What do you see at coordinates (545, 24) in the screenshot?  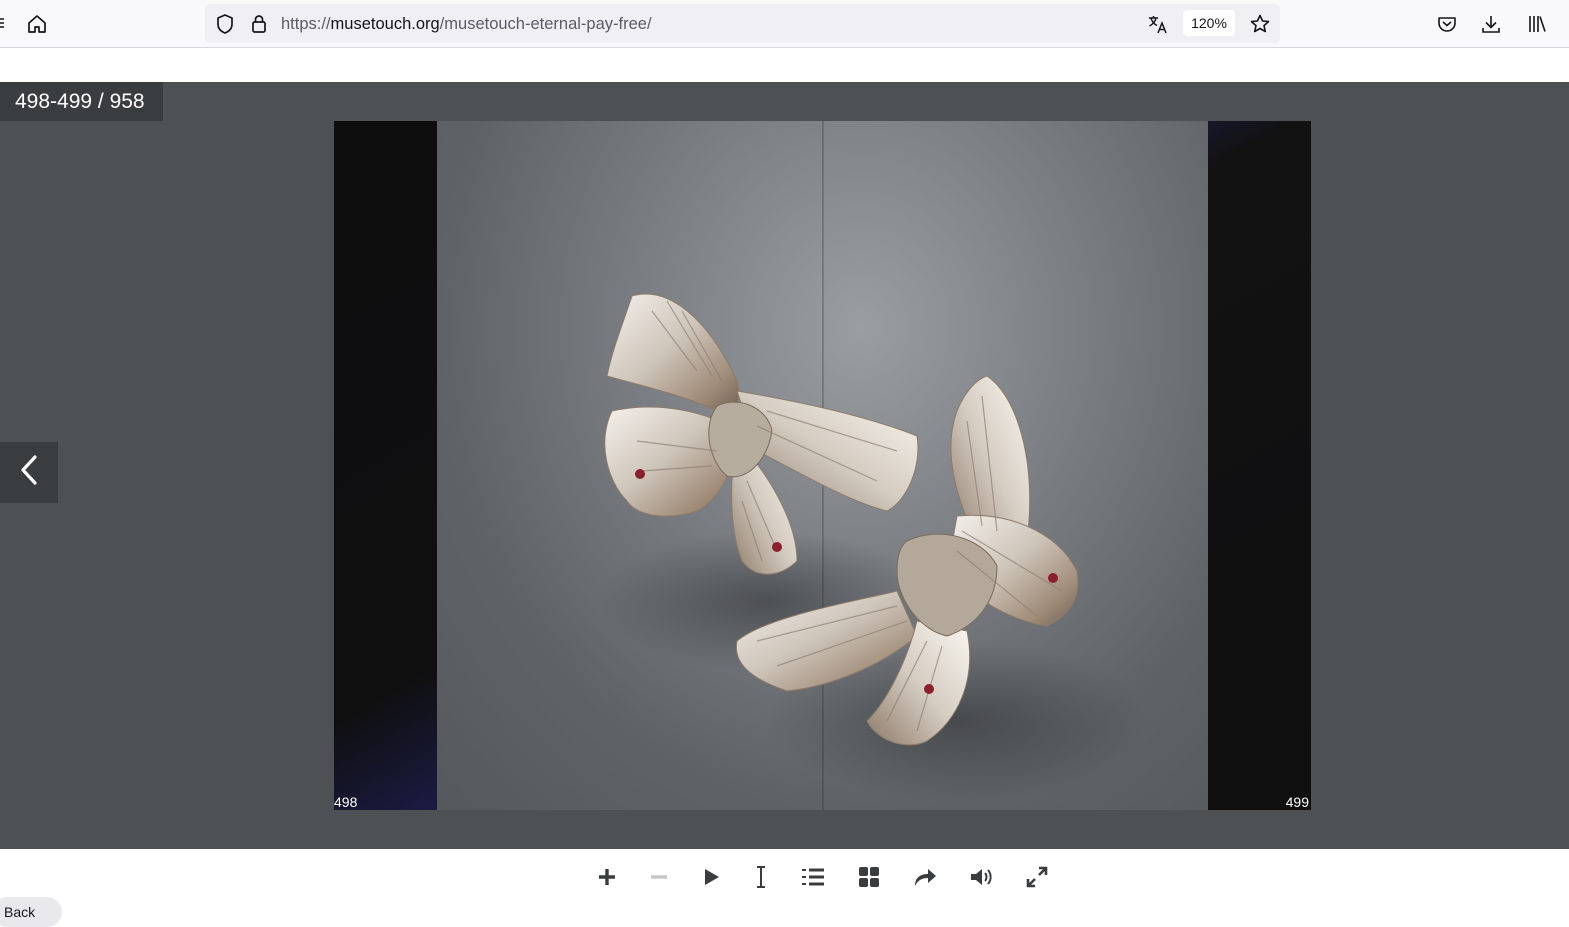 I see `url-path: /musetouch-eternal-pay-free/` at bounding box center [545, 24].